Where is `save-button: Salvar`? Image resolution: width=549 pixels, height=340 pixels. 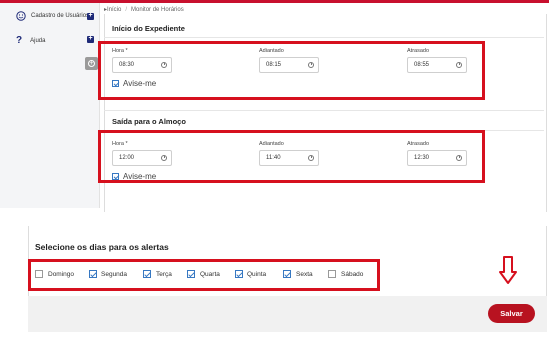 save-button: Salvar is located at coordinates (511, 313).